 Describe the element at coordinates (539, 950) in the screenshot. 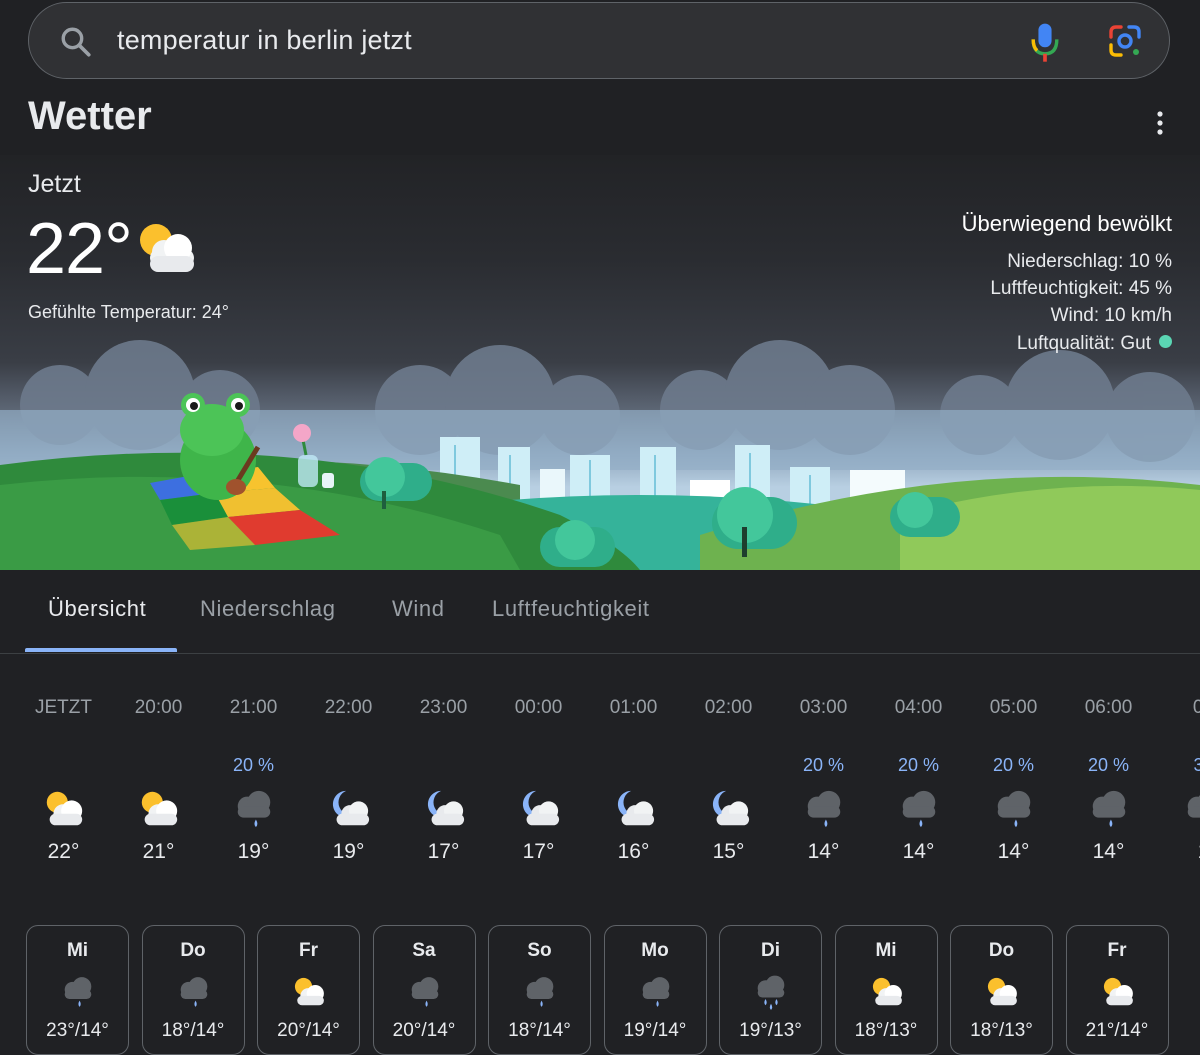

I see `day-name: So` at that location.